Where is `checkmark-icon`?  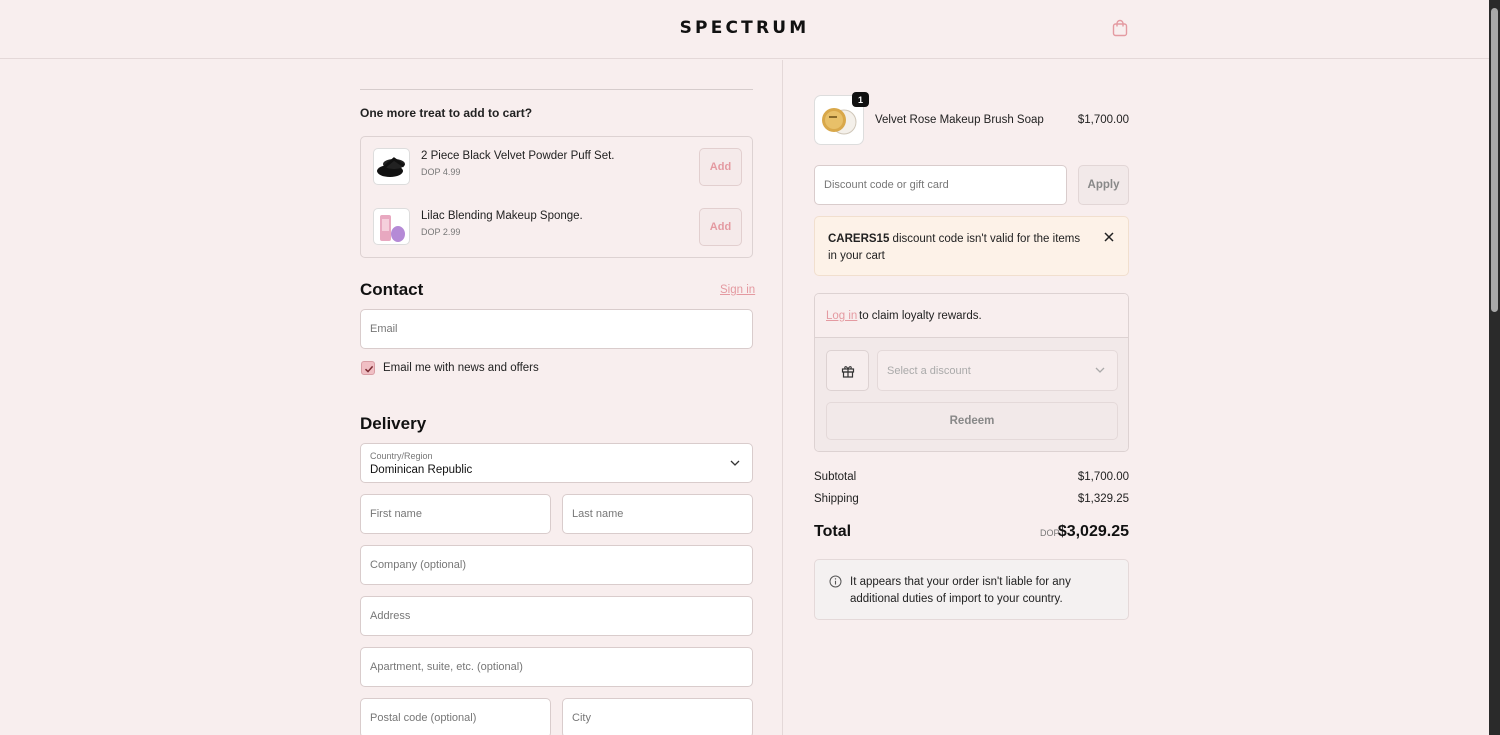 checkmark-icon is located at coordinates (369, 369).